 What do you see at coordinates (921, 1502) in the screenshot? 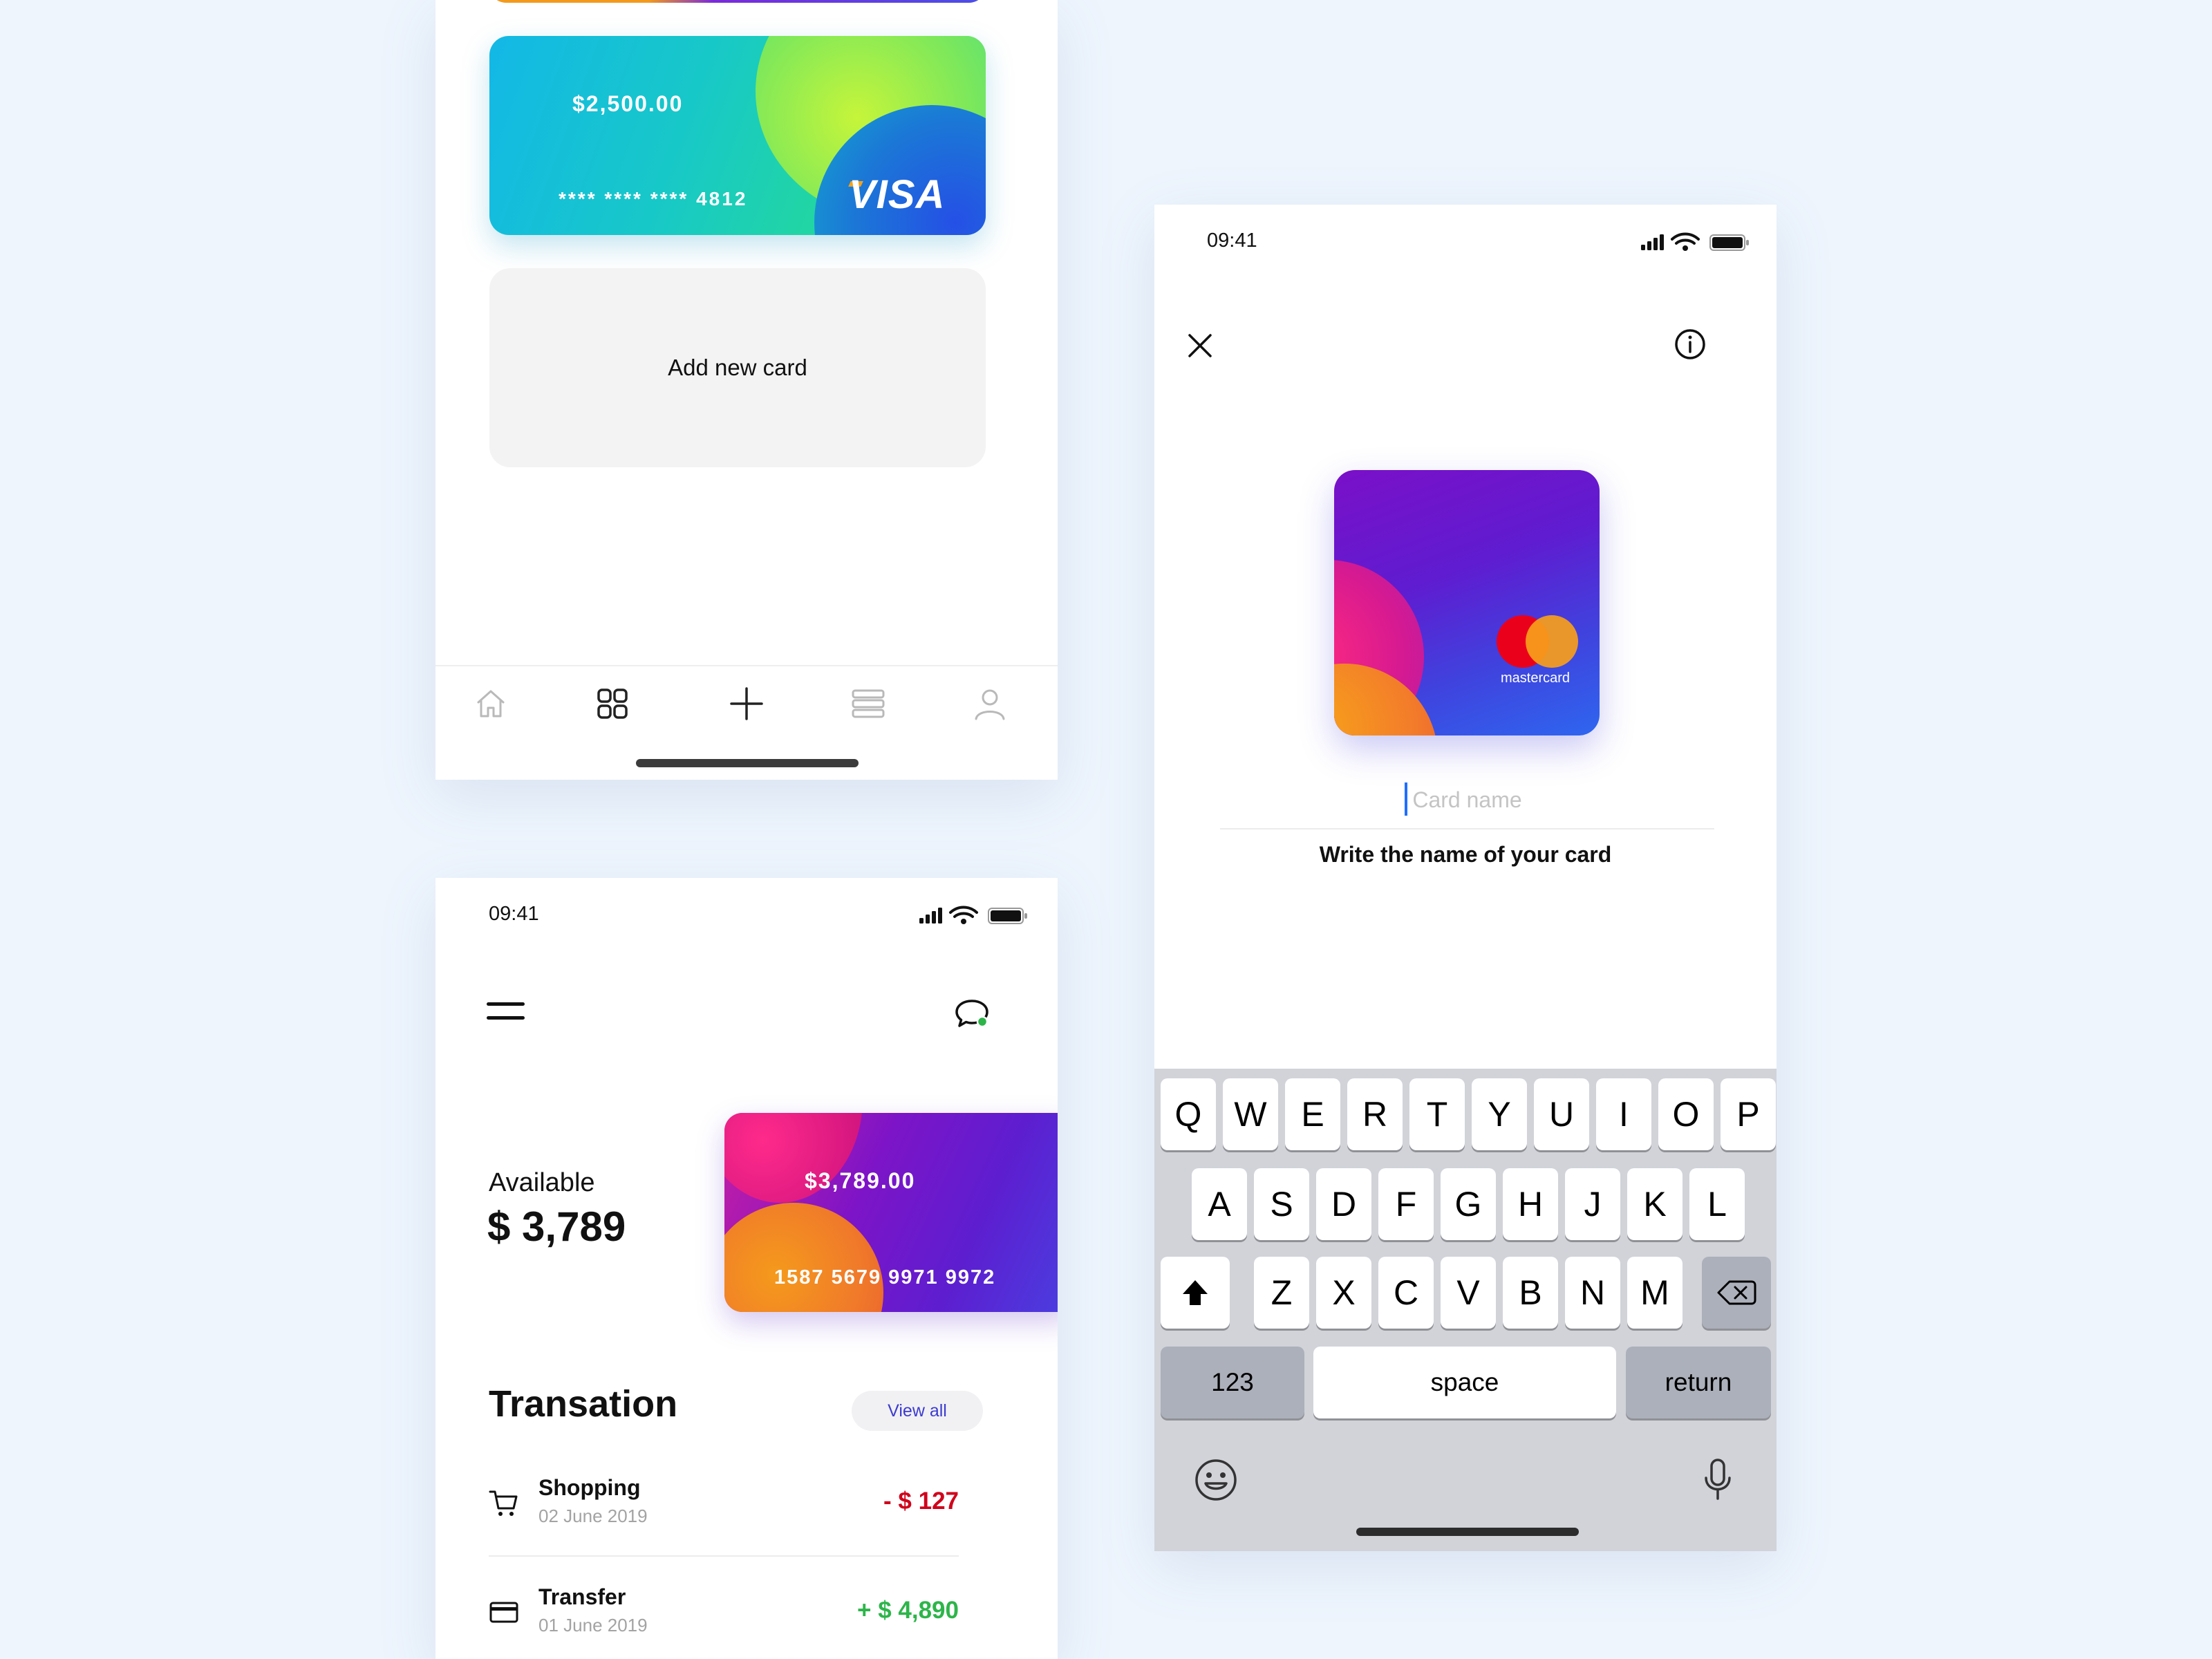
I see `transaction-amount: - $ 127` at bounding box center [921, 1502].